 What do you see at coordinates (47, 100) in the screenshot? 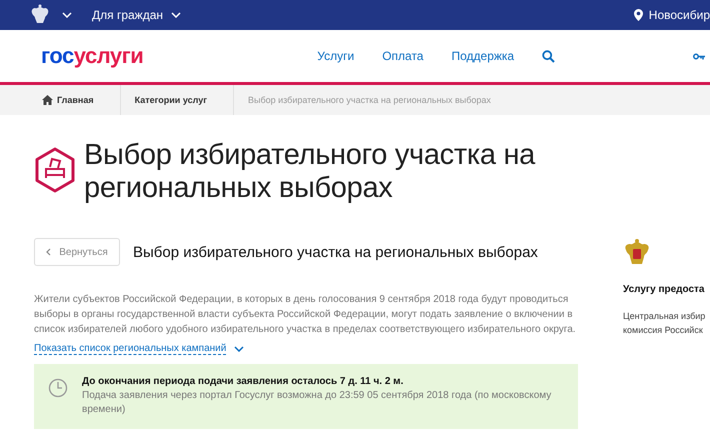
I see `home-icon` at bounding box center [47, 100].